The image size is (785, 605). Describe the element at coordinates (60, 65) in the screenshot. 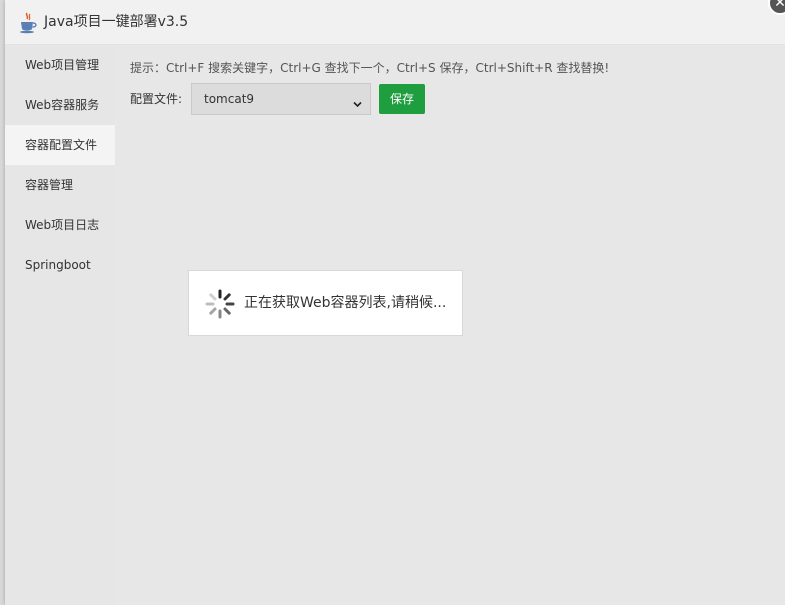

I see `sidebar-item-web-project-management: Web项目管理` at that location.